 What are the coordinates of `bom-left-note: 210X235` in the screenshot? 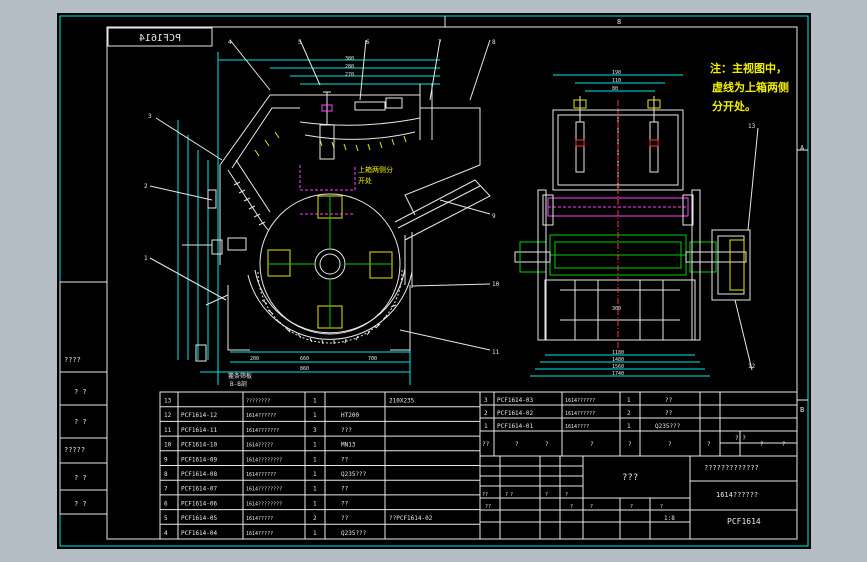 It's located at (402, 401).